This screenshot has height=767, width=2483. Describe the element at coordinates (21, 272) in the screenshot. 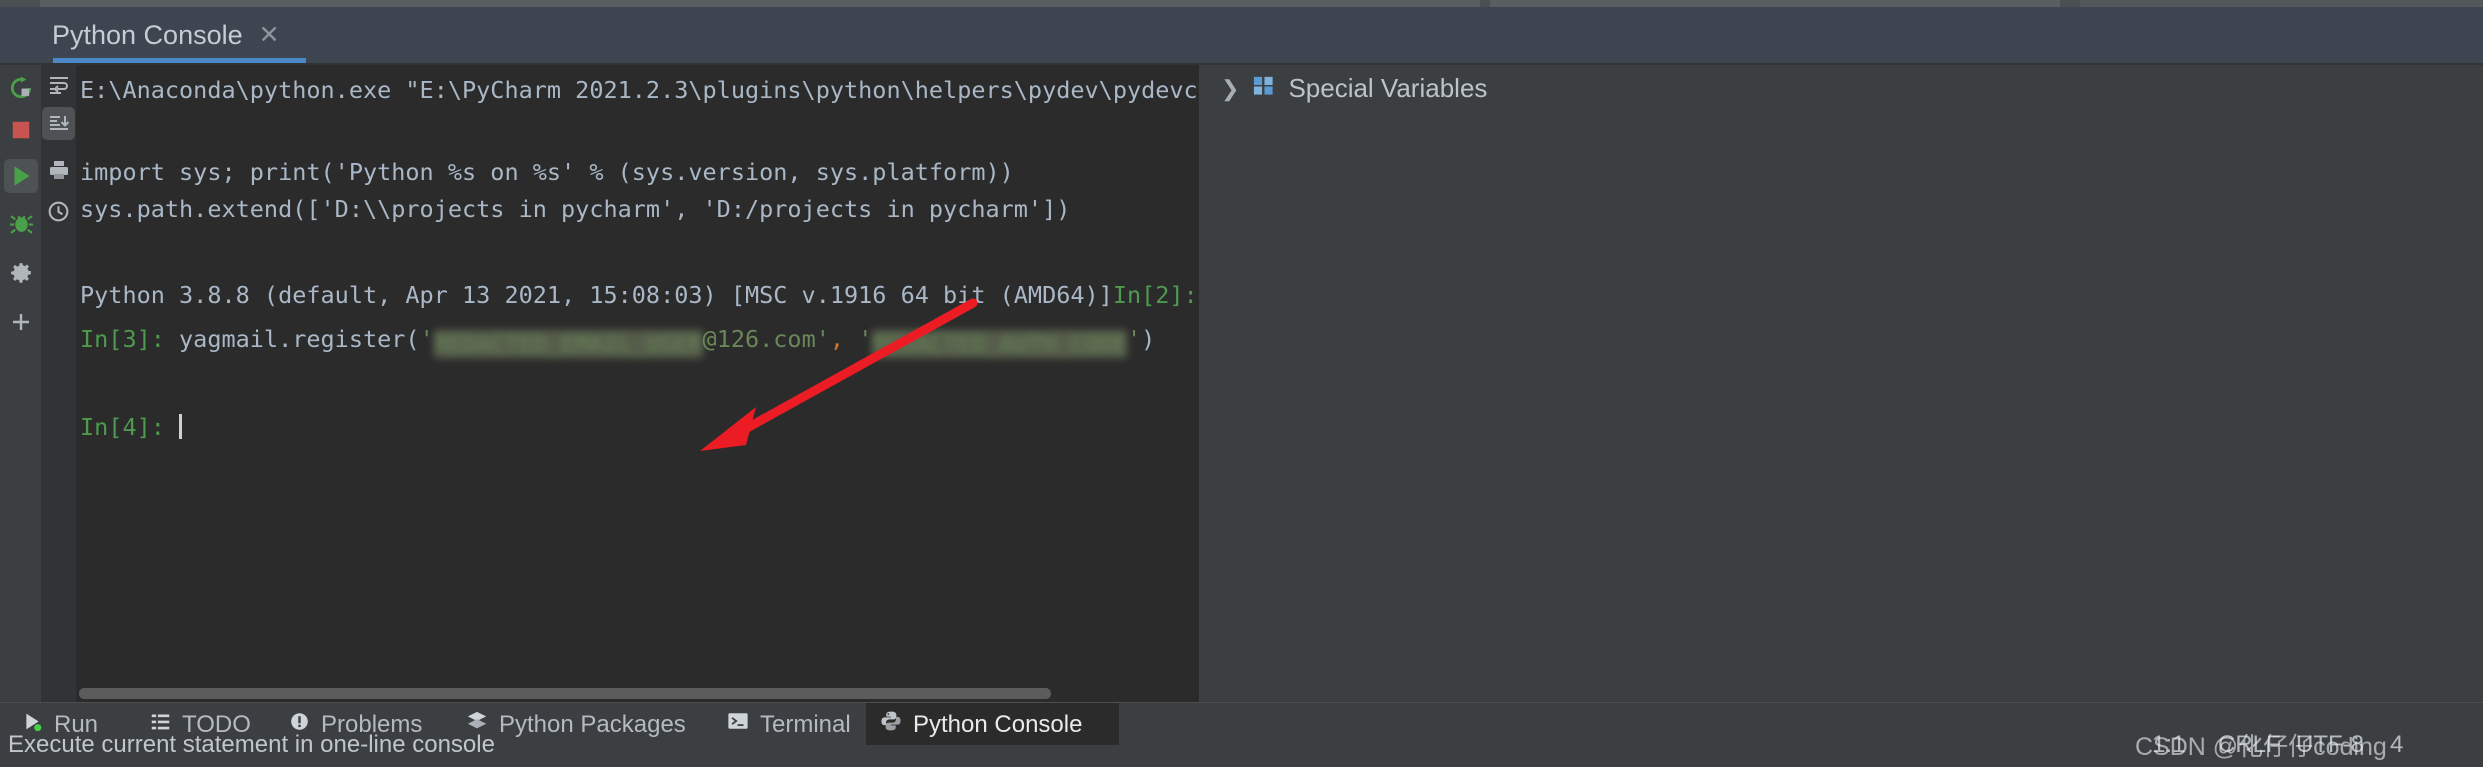

I see `settings-icon` at that location.